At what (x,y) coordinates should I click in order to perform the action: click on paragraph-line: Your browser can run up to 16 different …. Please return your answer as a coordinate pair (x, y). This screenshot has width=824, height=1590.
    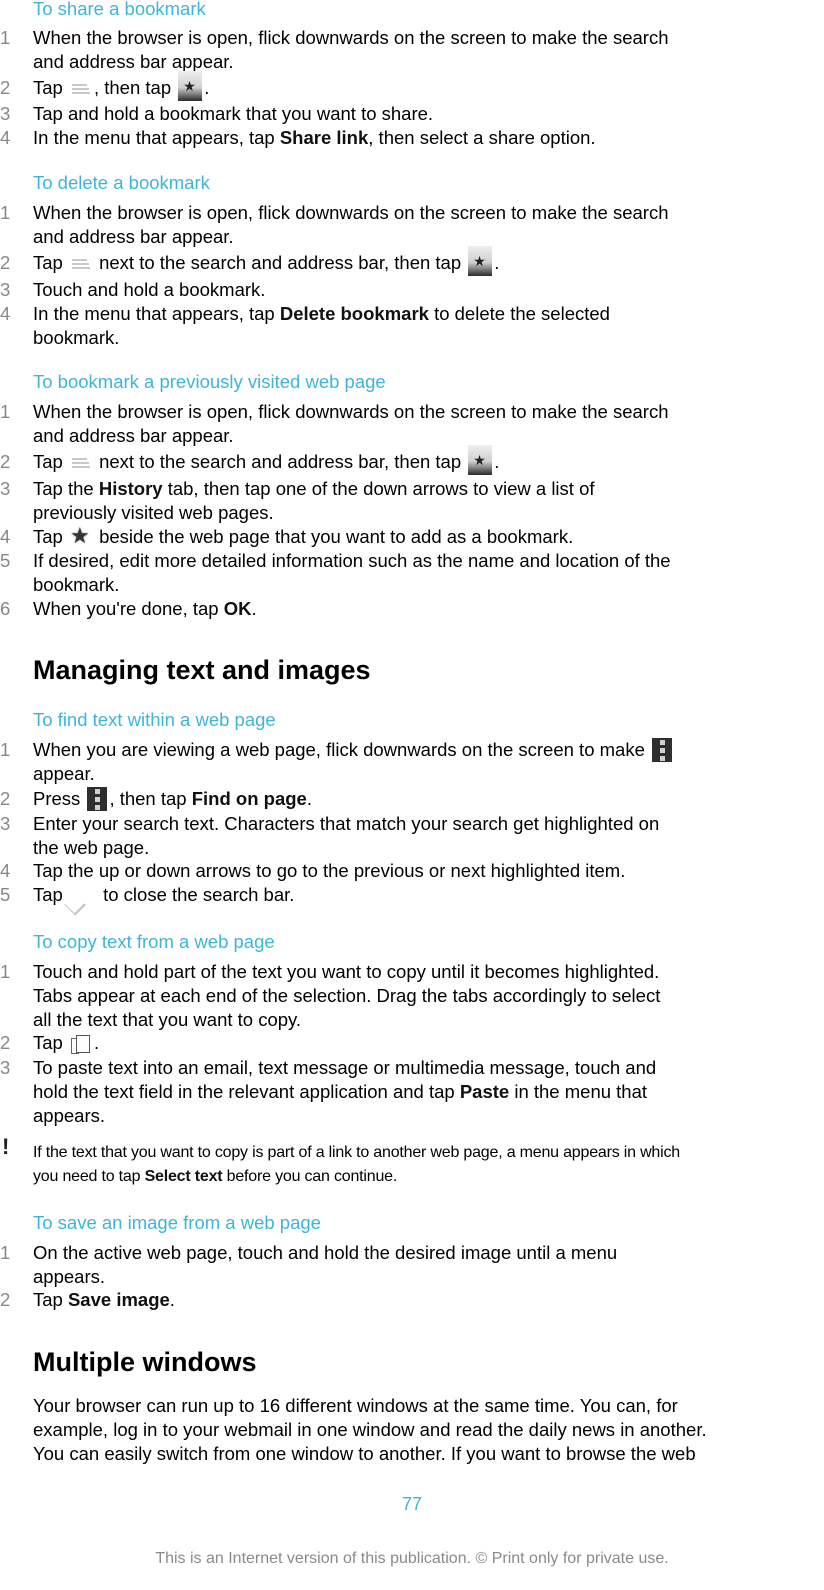
    Looking at the image, I should click on (355, 1405).